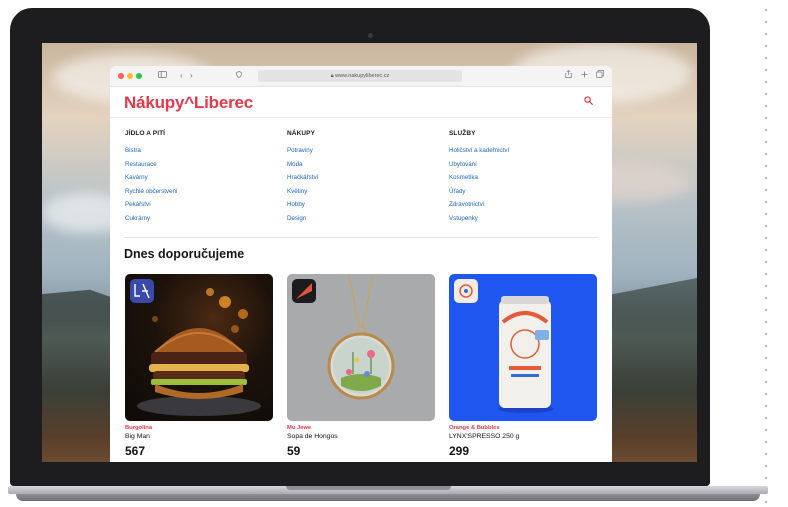  Describe the element at coordinates (370, 35) in the screenshot. I see `camera` at that location.